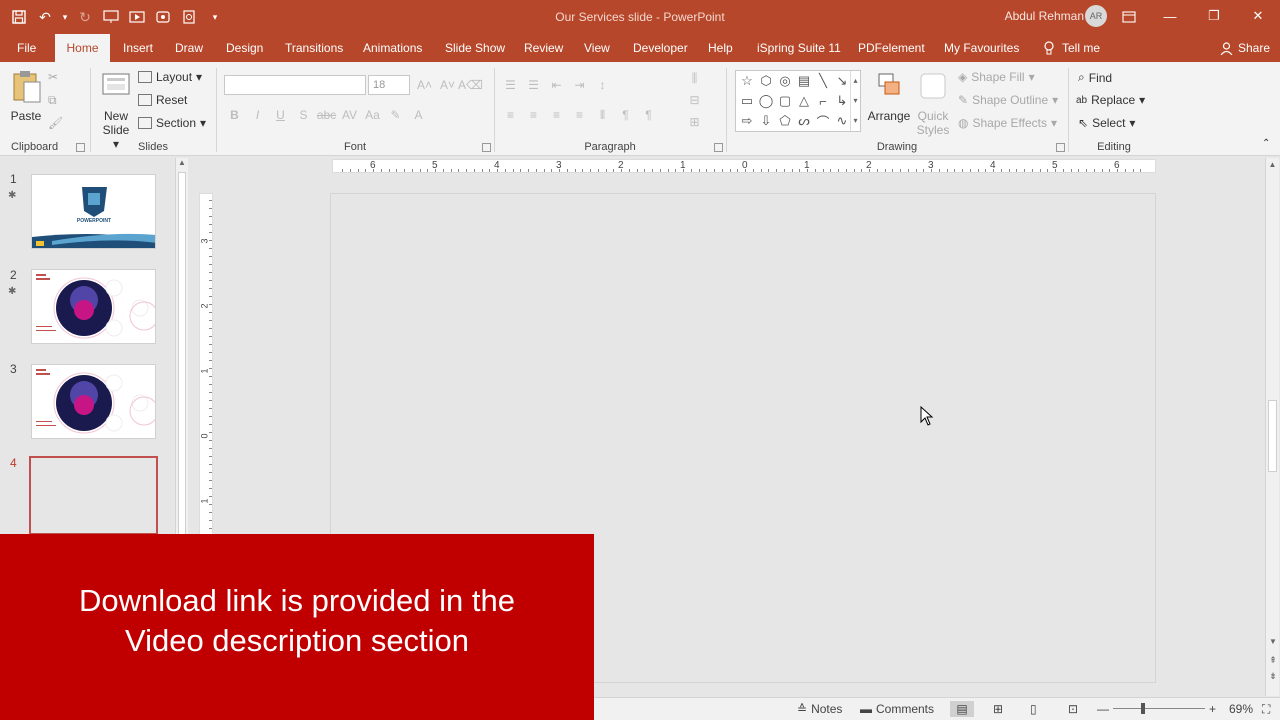 The width and height of the screenshot is (1280, 720). What do you see at coordinates (579, 115) in the screenshot?
I see `justify-icon: ≡` at bounding box center [579, 115].